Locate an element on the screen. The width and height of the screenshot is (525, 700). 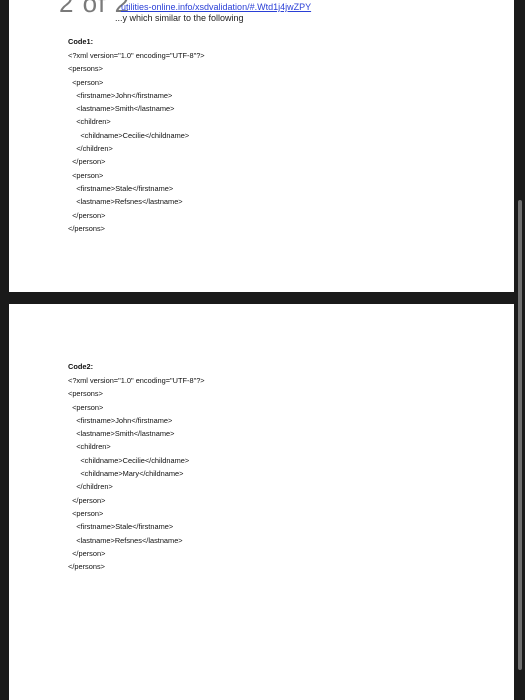
code-line: <childname>Mary</childname> is located at coordinates (126, 474).